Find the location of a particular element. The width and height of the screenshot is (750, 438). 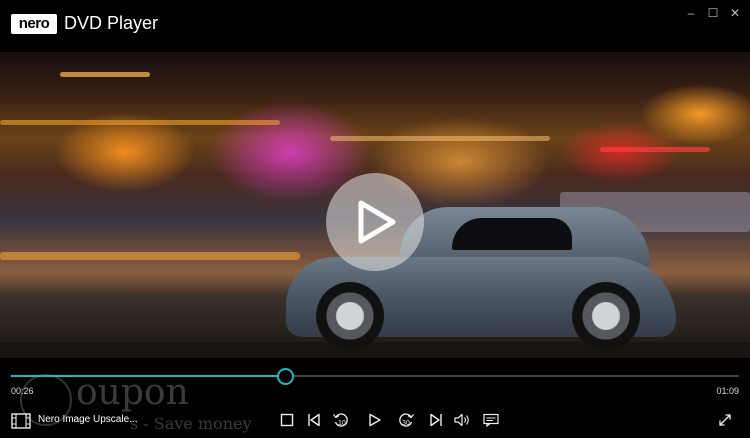

subtitles-icon is located at coordinates (491, 420).